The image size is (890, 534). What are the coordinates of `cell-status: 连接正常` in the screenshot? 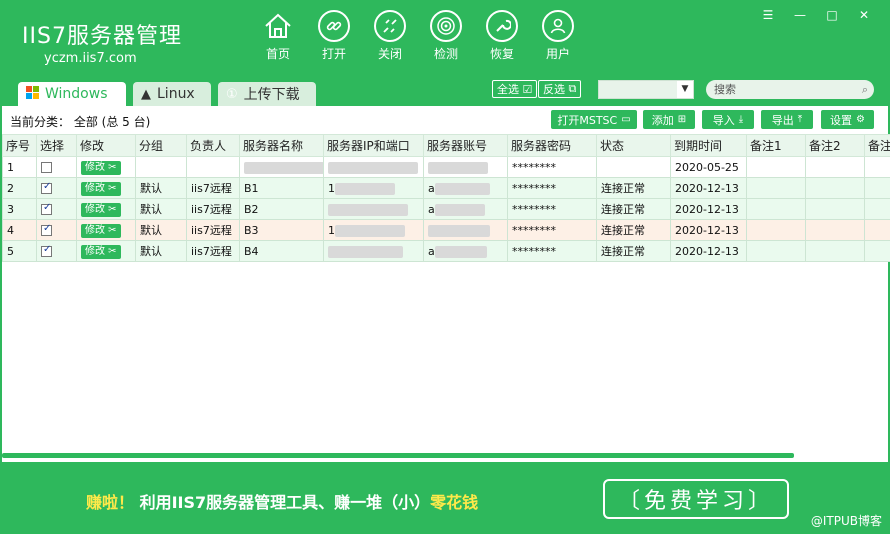 It's located at (633, 188).